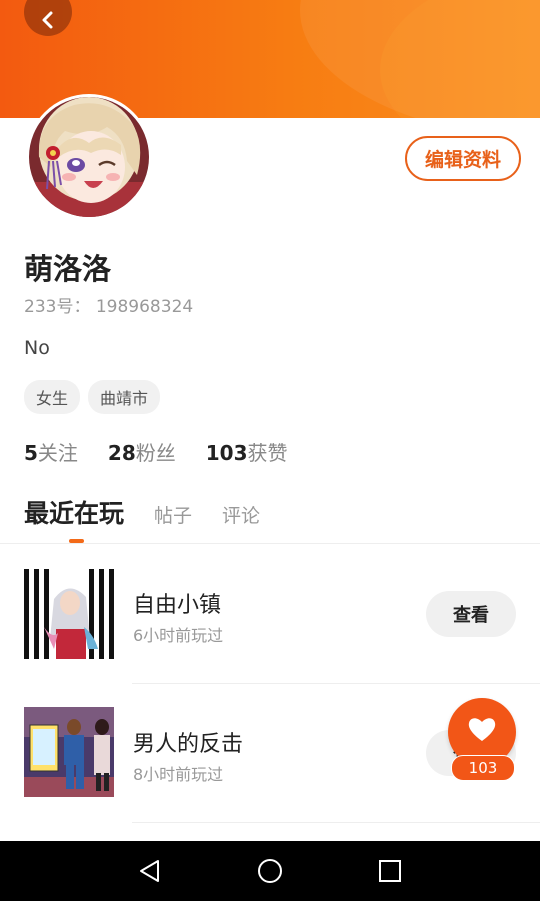 The image size is (540, 901). I want to click on avatar-image, so click(89, 157).